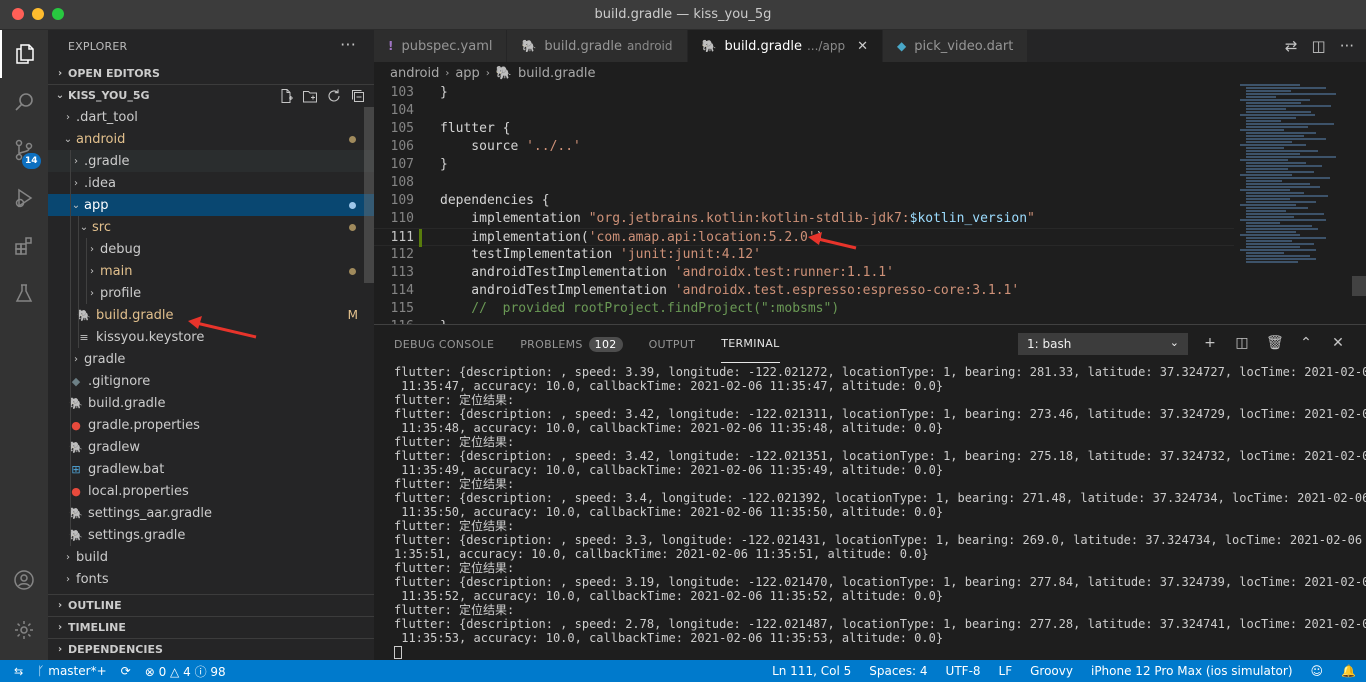  I want to click on breadcrumb-item-file: build.gradle, so click(557, 73).